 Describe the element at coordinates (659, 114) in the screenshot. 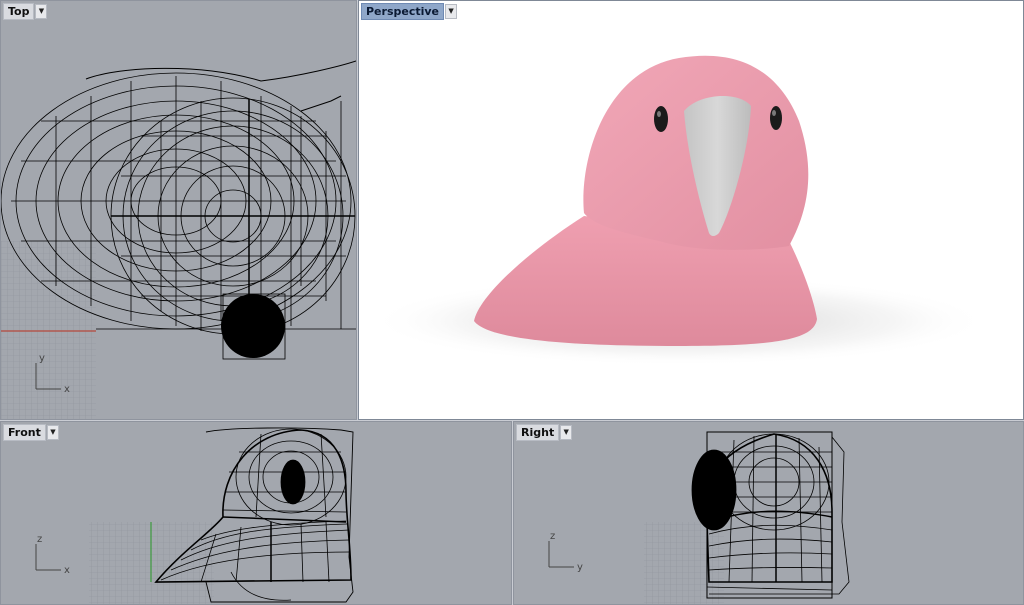

I see `eye-highlight-left` at that location.